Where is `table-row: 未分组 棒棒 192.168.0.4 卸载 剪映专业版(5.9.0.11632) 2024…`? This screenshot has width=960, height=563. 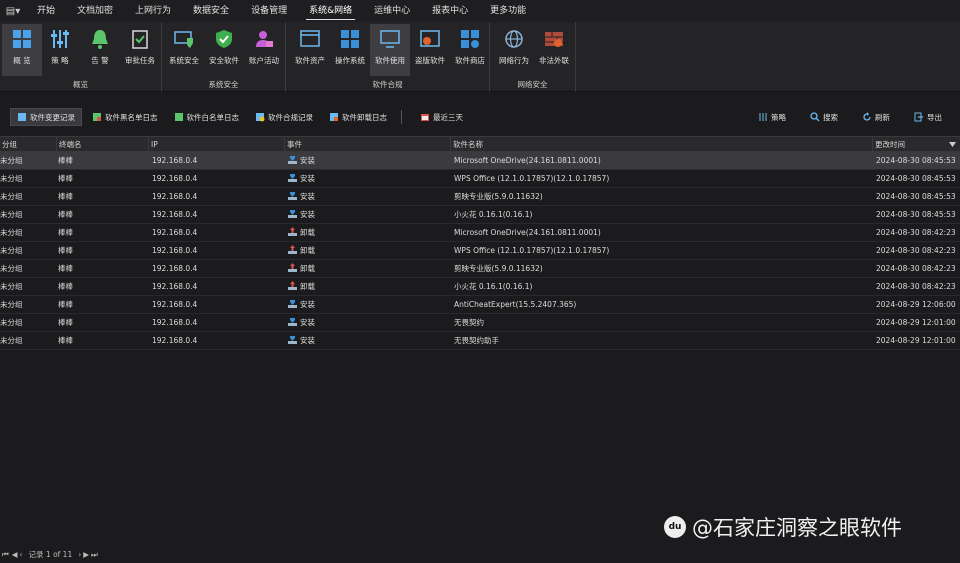
table-row: 未分组 棒棒 192.168.0.4 卸载 剪映专业版(5.9.0.11632) 2024… is located at coordinates (480, 269).